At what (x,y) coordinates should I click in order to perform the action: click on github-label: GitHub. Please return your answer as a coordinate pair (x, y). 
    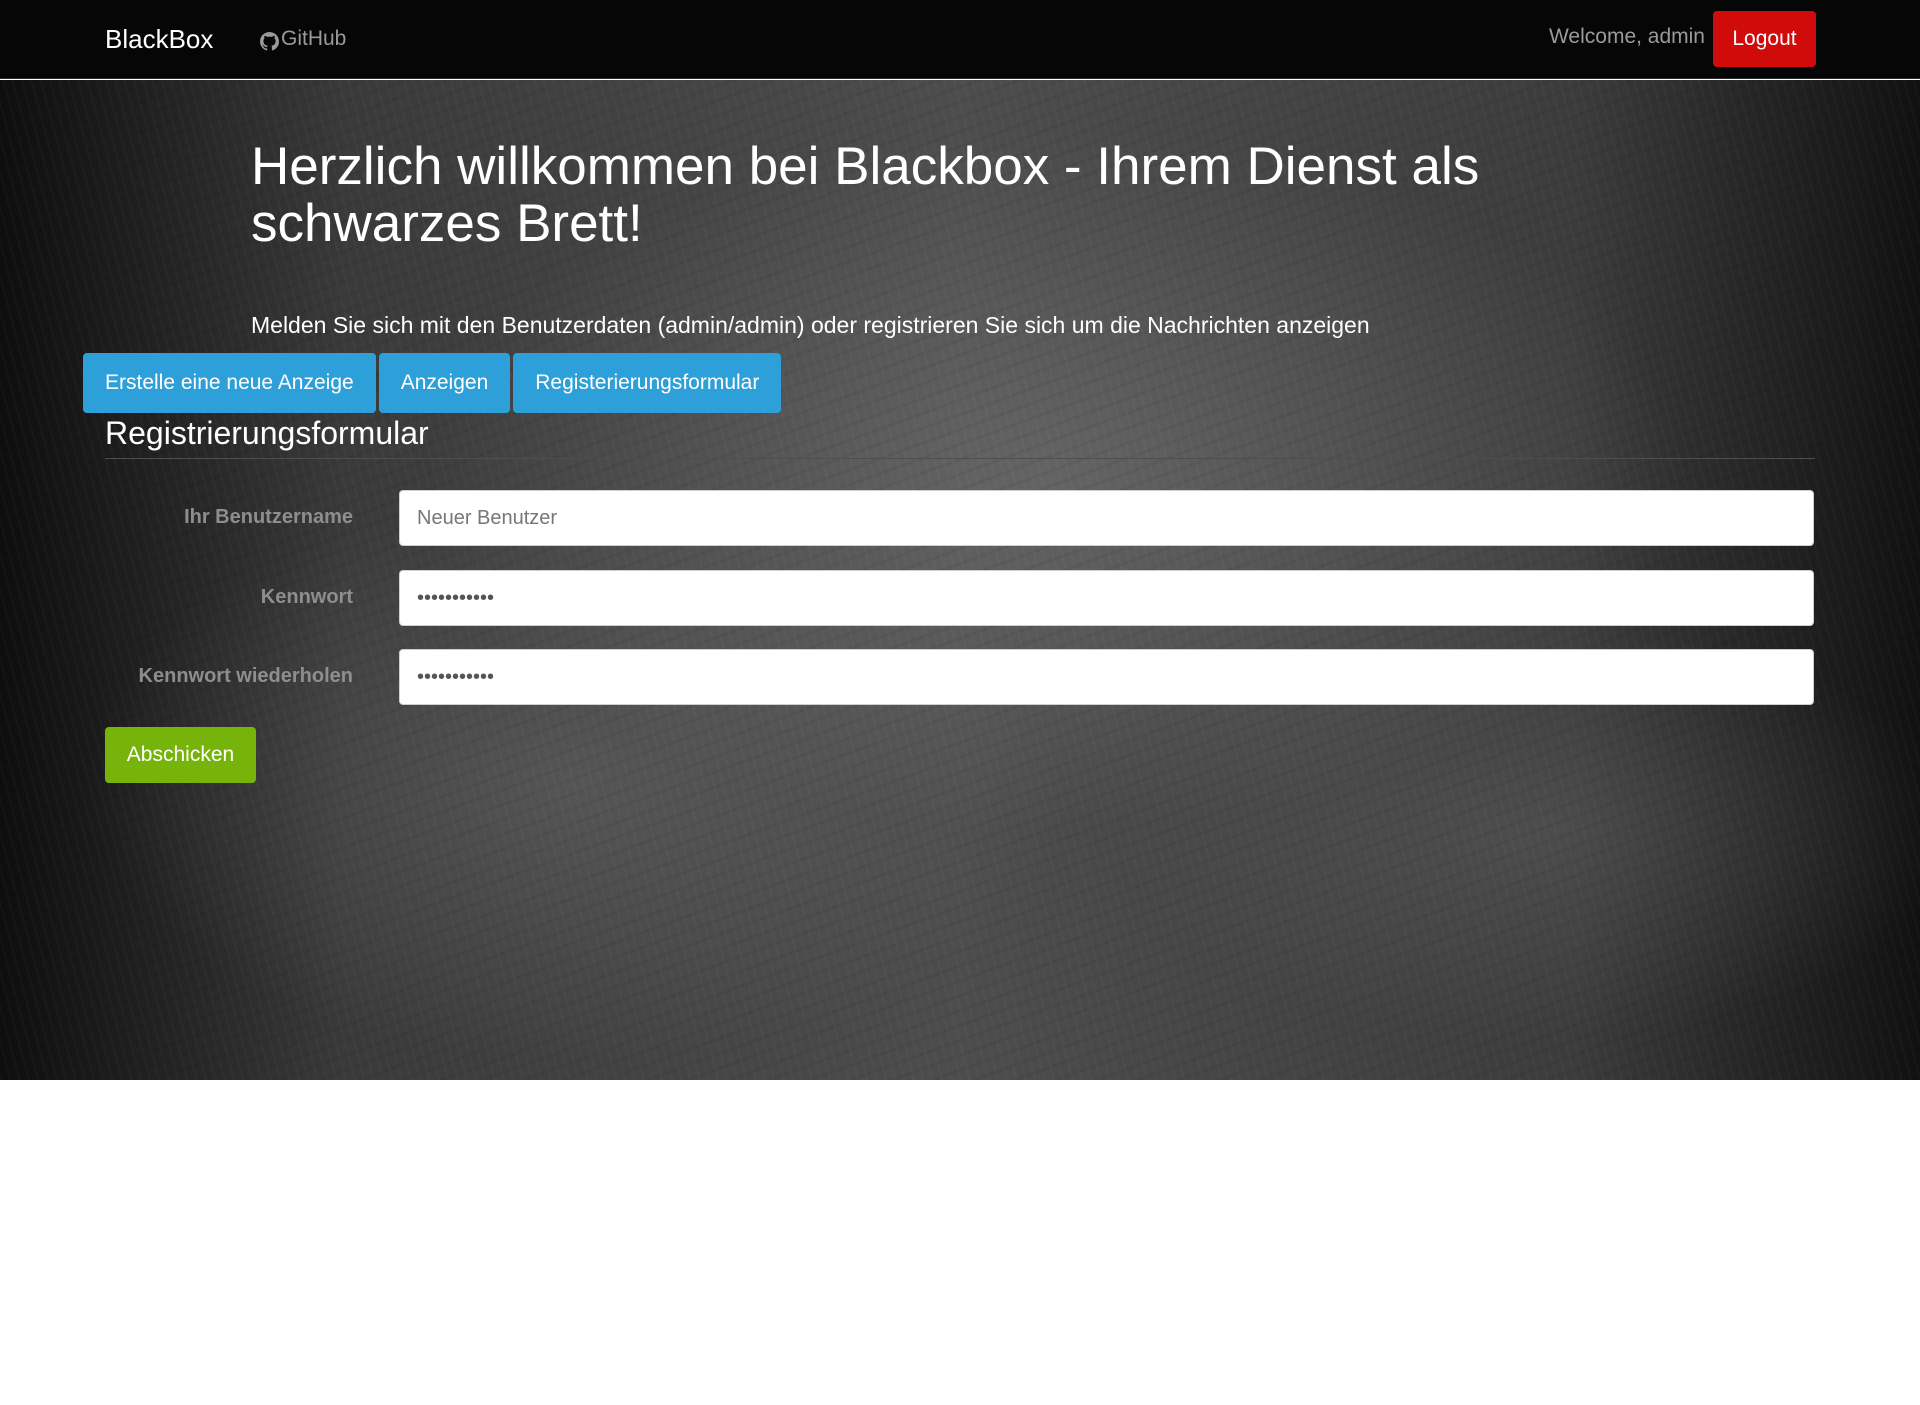
    Looking at the image, I should click on (314, 38).